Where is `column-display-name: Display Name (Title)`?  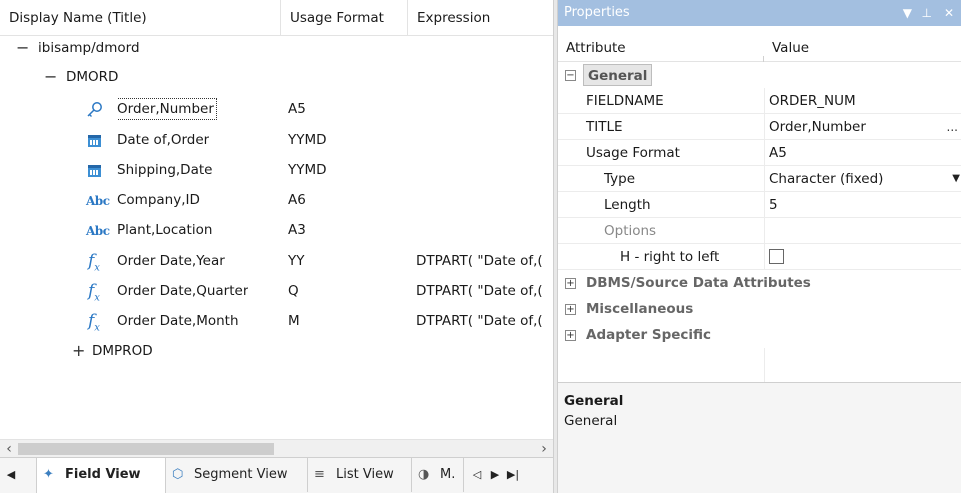 column-display-name: Display Name (Title) is located at coordinates (140, 18).